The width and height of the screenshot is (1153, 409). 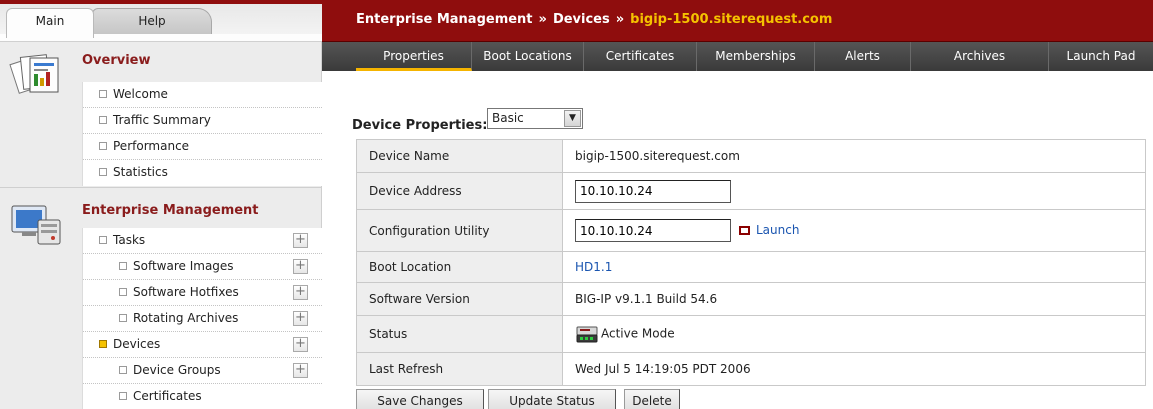 What do you see at coordinates (414, 56) in the screenshot?
I see `tab-properties: Properties` at bounding box center [414, 56].